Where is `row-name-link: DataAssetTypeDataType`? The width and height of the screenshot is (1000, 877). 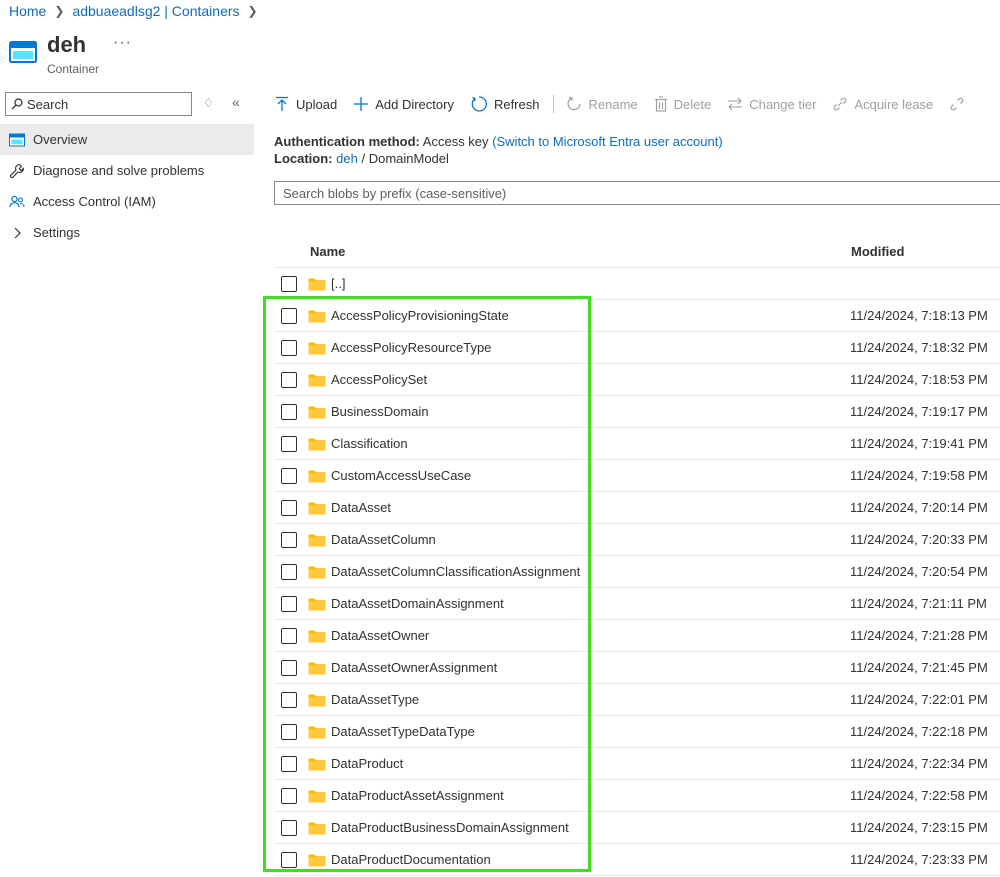
row-name-link: DataAssetTypeDataType is located at coordinates (590, 731).